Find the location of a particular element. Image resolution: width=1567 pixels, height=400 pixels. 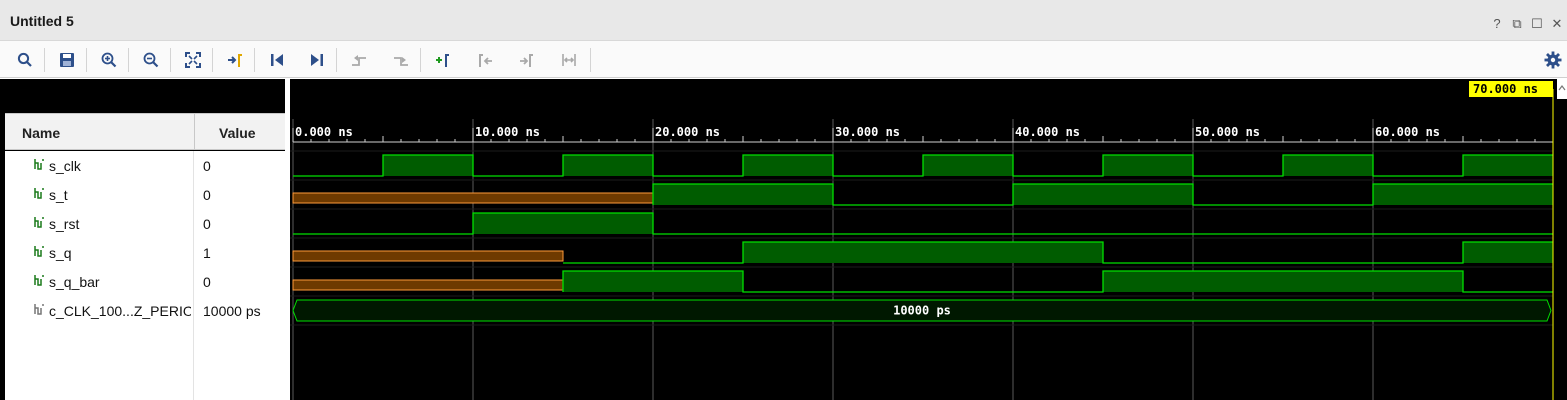

help-icon: ? is located at coordinates (1497, 24).